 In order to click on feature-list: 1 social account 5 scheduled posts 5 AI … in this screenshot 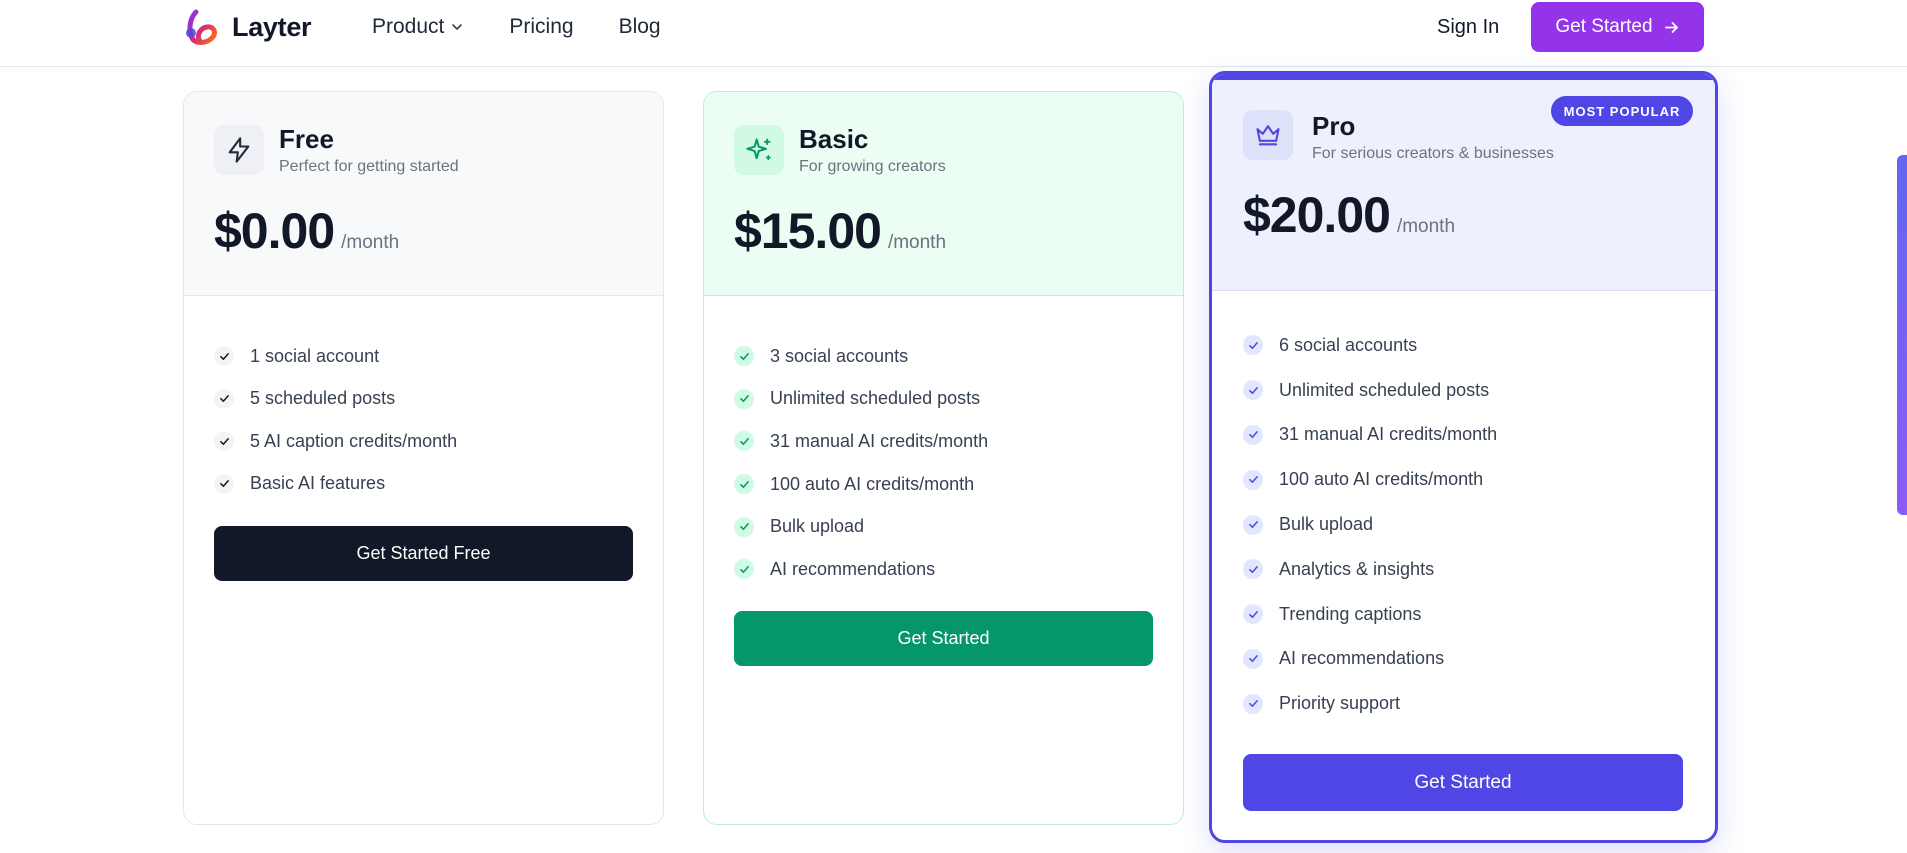, I will do `click(335, 420)`.